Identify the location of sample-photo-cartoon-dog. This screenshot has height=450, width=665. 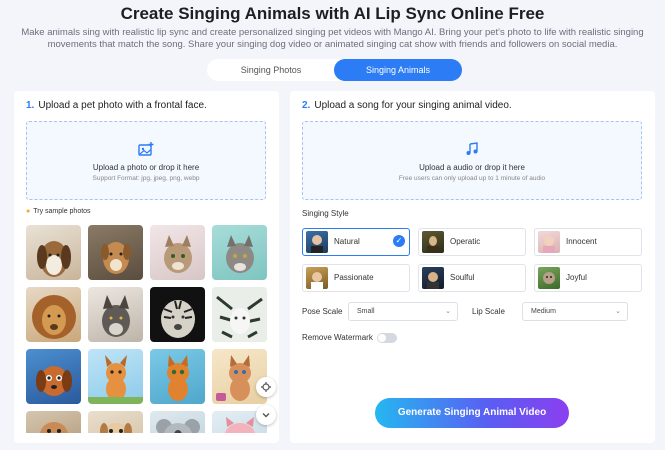
(53, 376).